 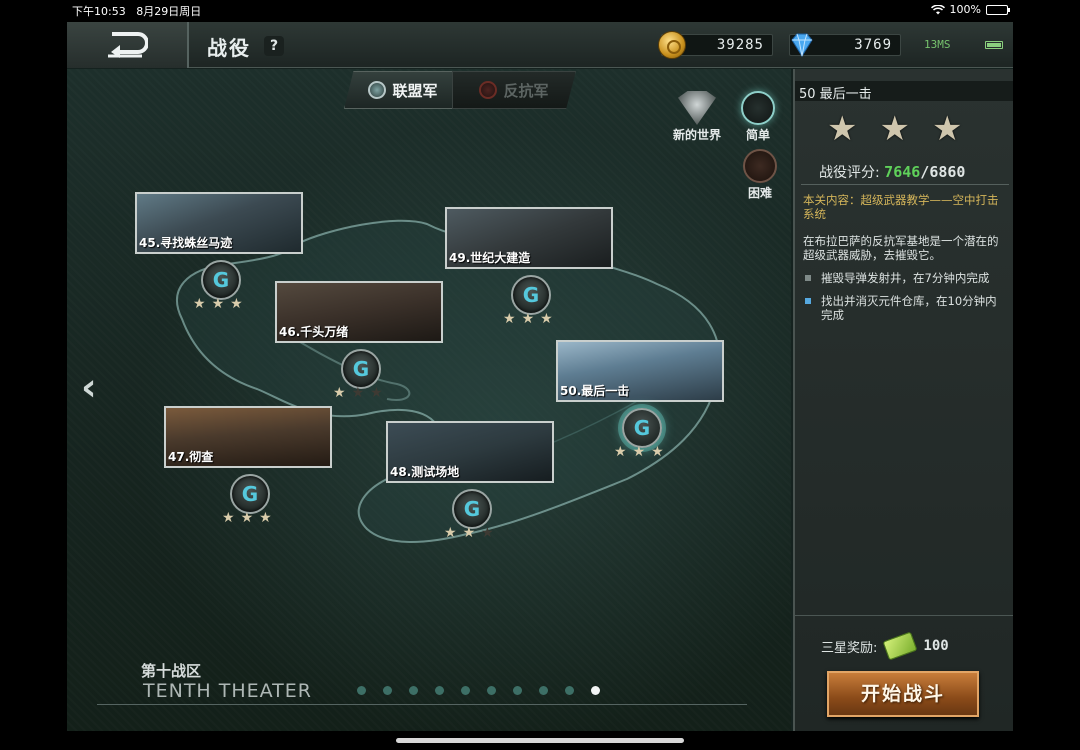 What do you see at coordinates (901, 207) in the screenshot?
I see `mission-content: 本关内容：超级武器教学——空中打击系统` at bounding box center [901, 207].